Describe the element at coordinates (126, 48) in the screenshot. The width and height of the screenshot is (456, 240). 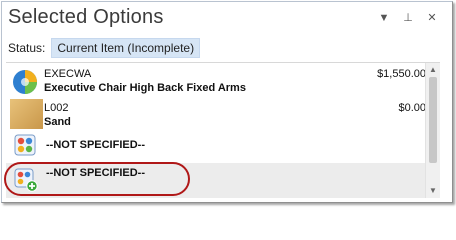
I see `status-badge: Current Item (Incomplete)` at that location.